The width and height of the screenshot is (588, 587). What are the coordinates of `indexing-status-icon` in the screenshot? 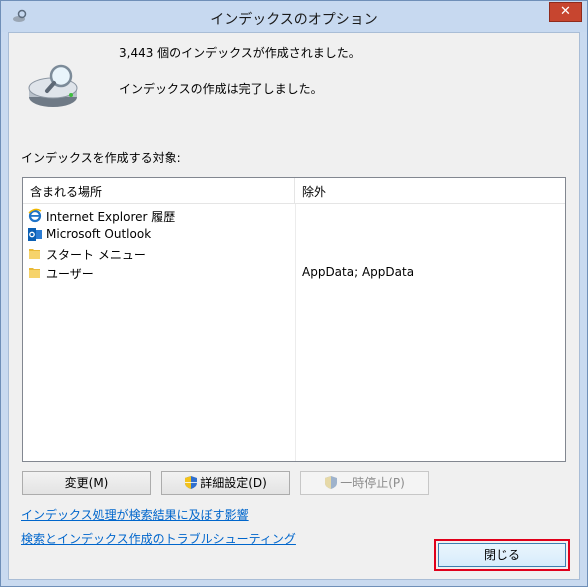 It's located at (53, 85).